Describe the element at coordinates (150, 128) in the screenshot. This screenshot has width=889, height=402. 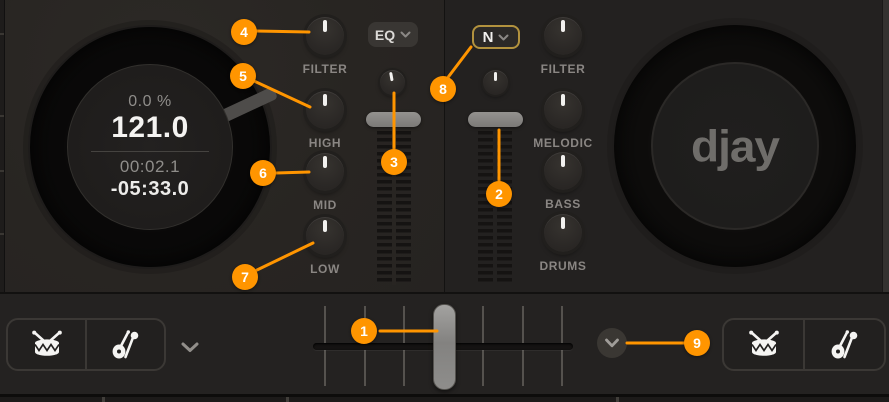
I see `bpm-readout: 121.0` at that location.